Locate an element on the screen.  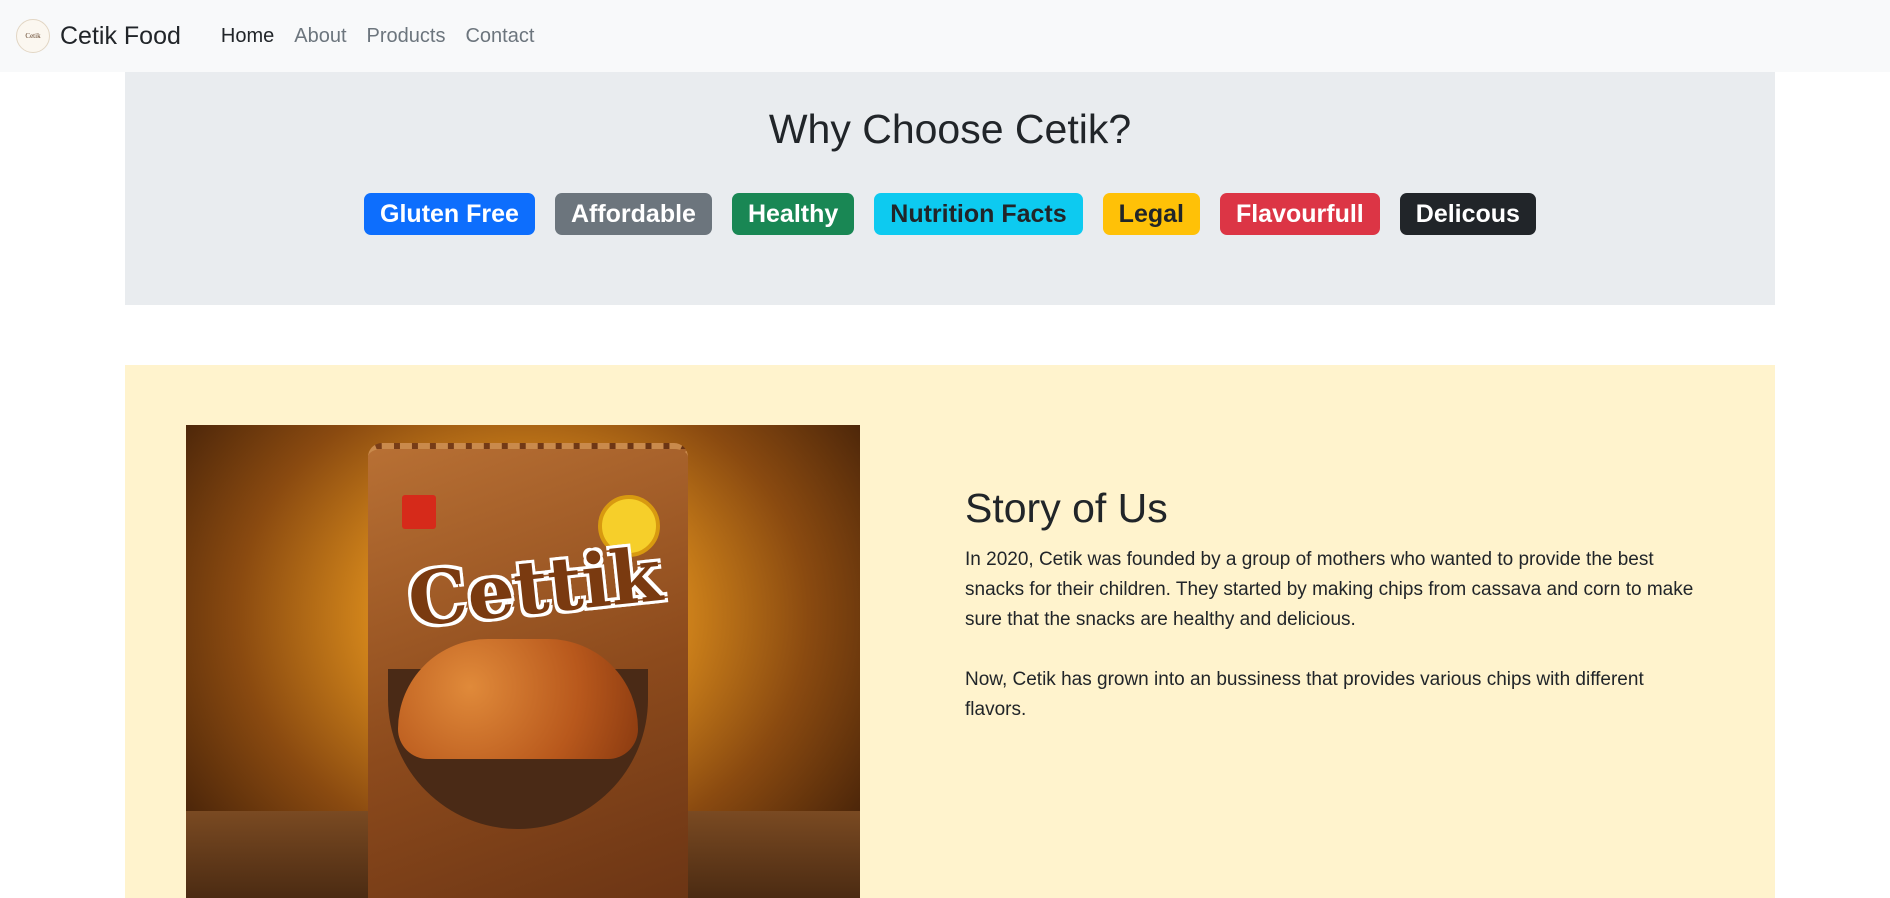
bag-logo: Cettik is located at coordinates (535, 588).